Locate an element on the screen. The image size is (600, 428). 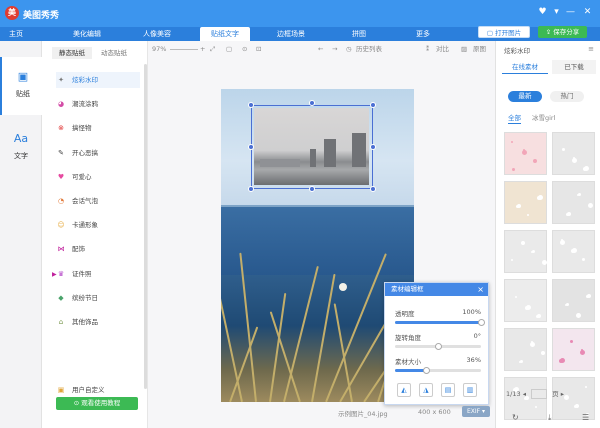
actual-size-icon: ▢ is located at coordinates (229, 49).